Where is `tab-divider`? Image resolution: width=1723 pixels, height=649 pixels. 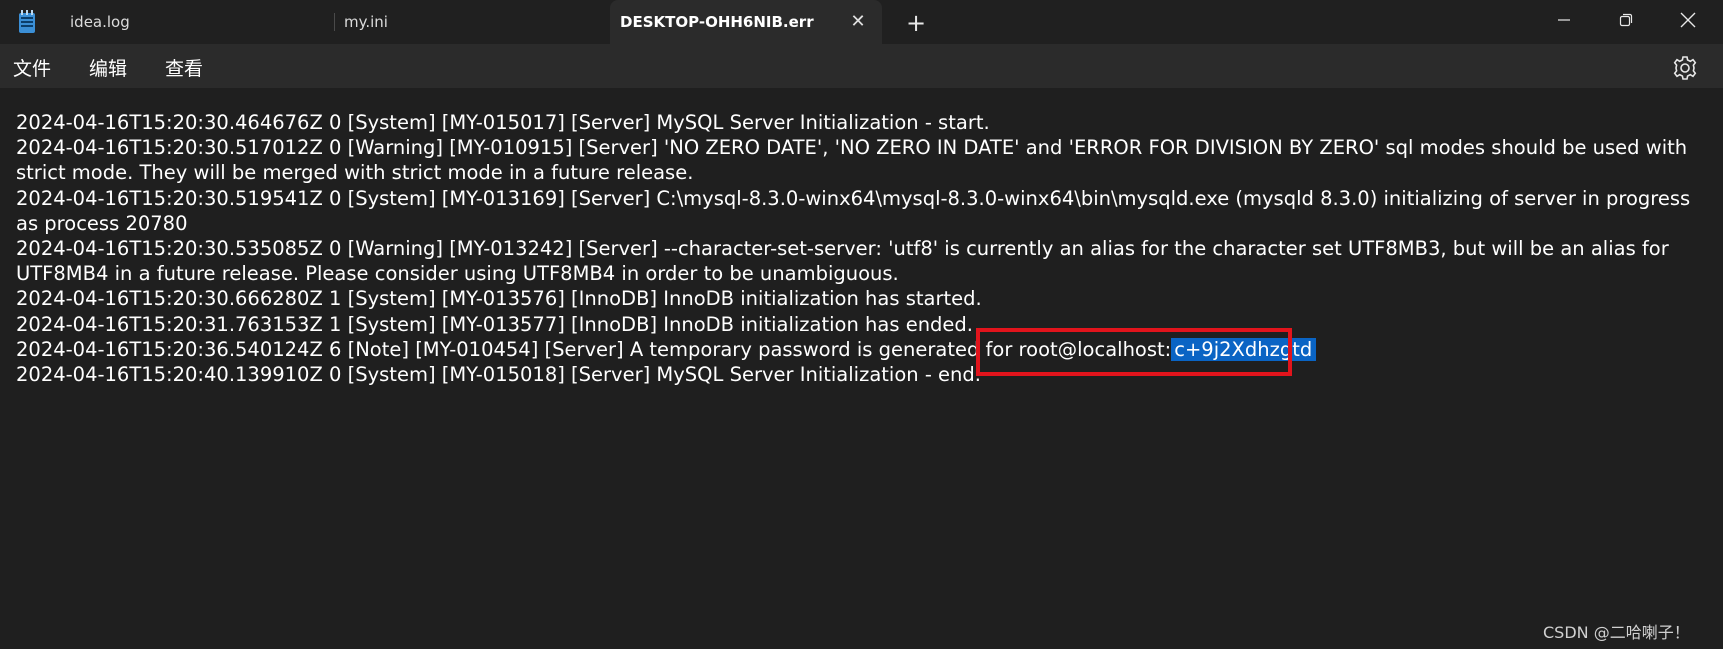 tab-divider is located at coordinates (334, 22).